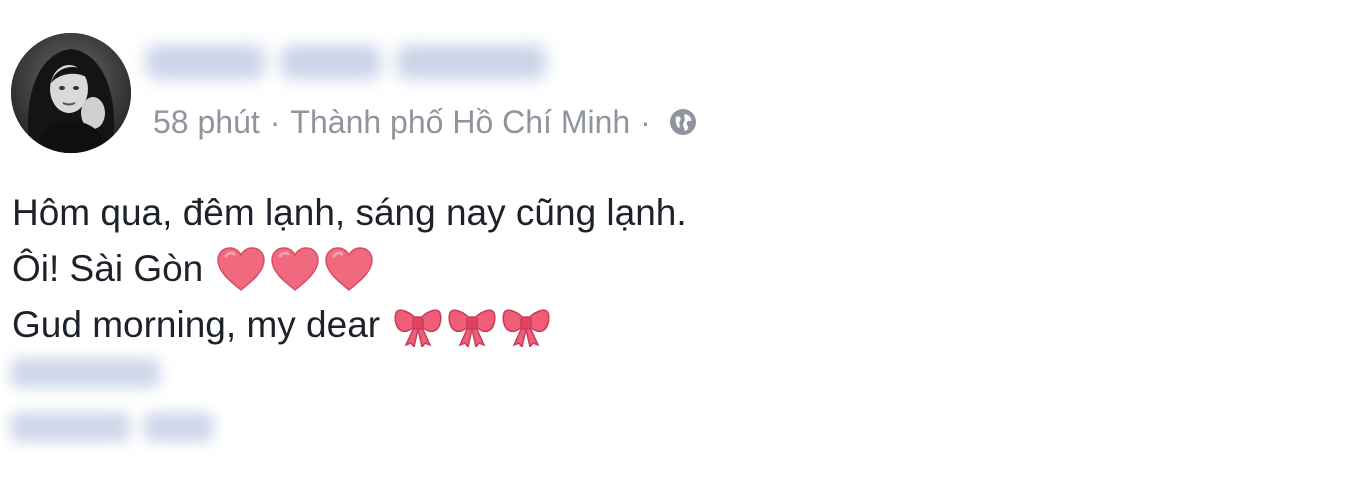 The height and width of the screenshot is (483, 1351). What do you see at coordinates (683, 122) in the screenshot?
I see `globe-icon` at bounding box center [683, 122].